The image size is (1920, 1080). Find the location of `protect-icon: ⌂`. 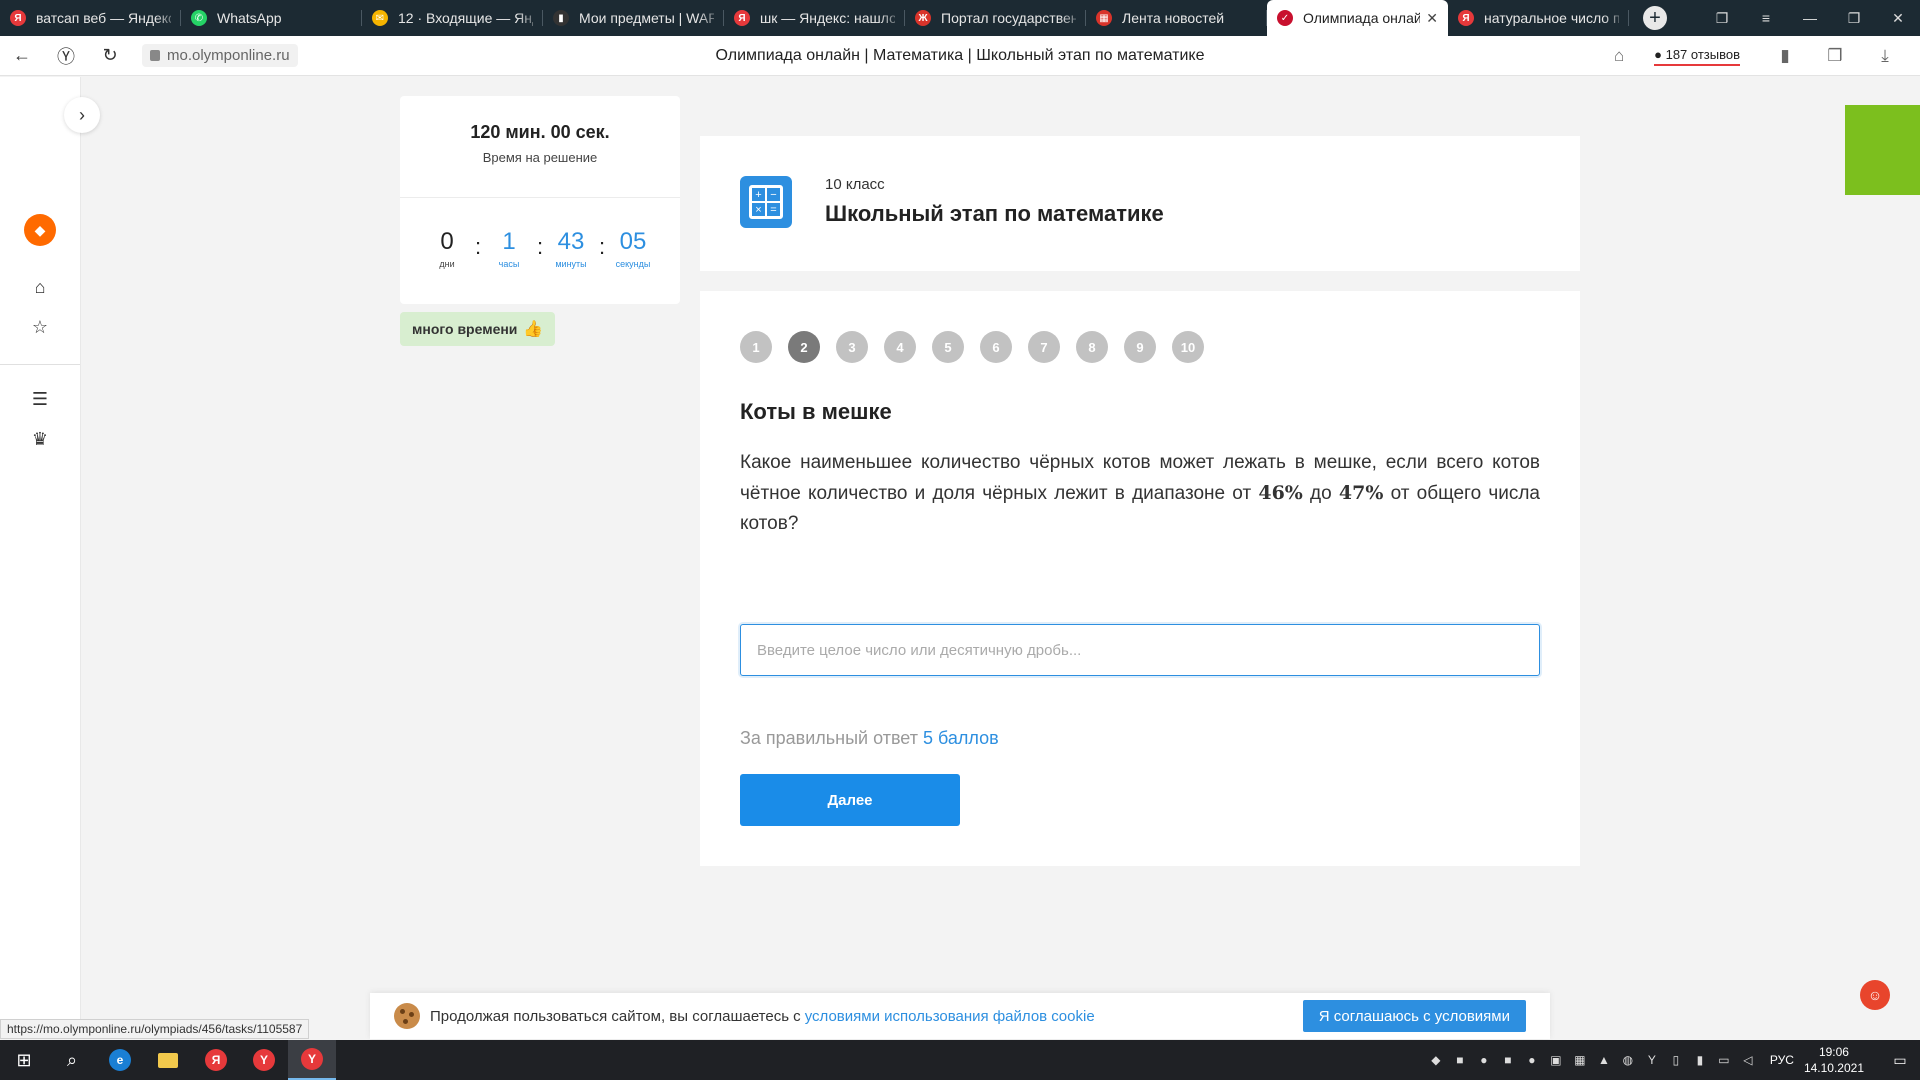

protect-icon: ⌂ is located at coordinates (1619, 56).